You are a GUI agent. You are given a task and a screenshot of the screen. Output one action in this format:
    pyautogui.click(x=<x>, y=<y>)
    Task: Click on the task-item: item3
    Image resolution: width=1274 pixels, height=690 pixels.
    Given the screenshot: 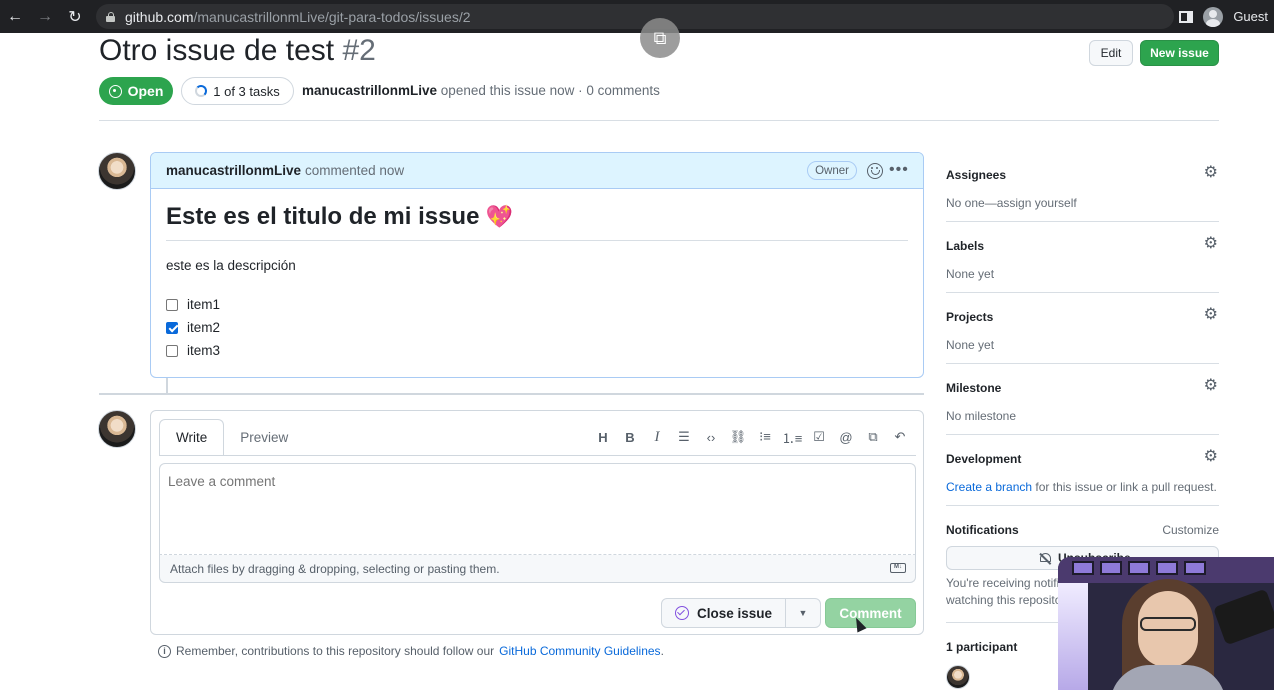 What is the action you would take?
    pyautogui.click(x=537, y=350)
    